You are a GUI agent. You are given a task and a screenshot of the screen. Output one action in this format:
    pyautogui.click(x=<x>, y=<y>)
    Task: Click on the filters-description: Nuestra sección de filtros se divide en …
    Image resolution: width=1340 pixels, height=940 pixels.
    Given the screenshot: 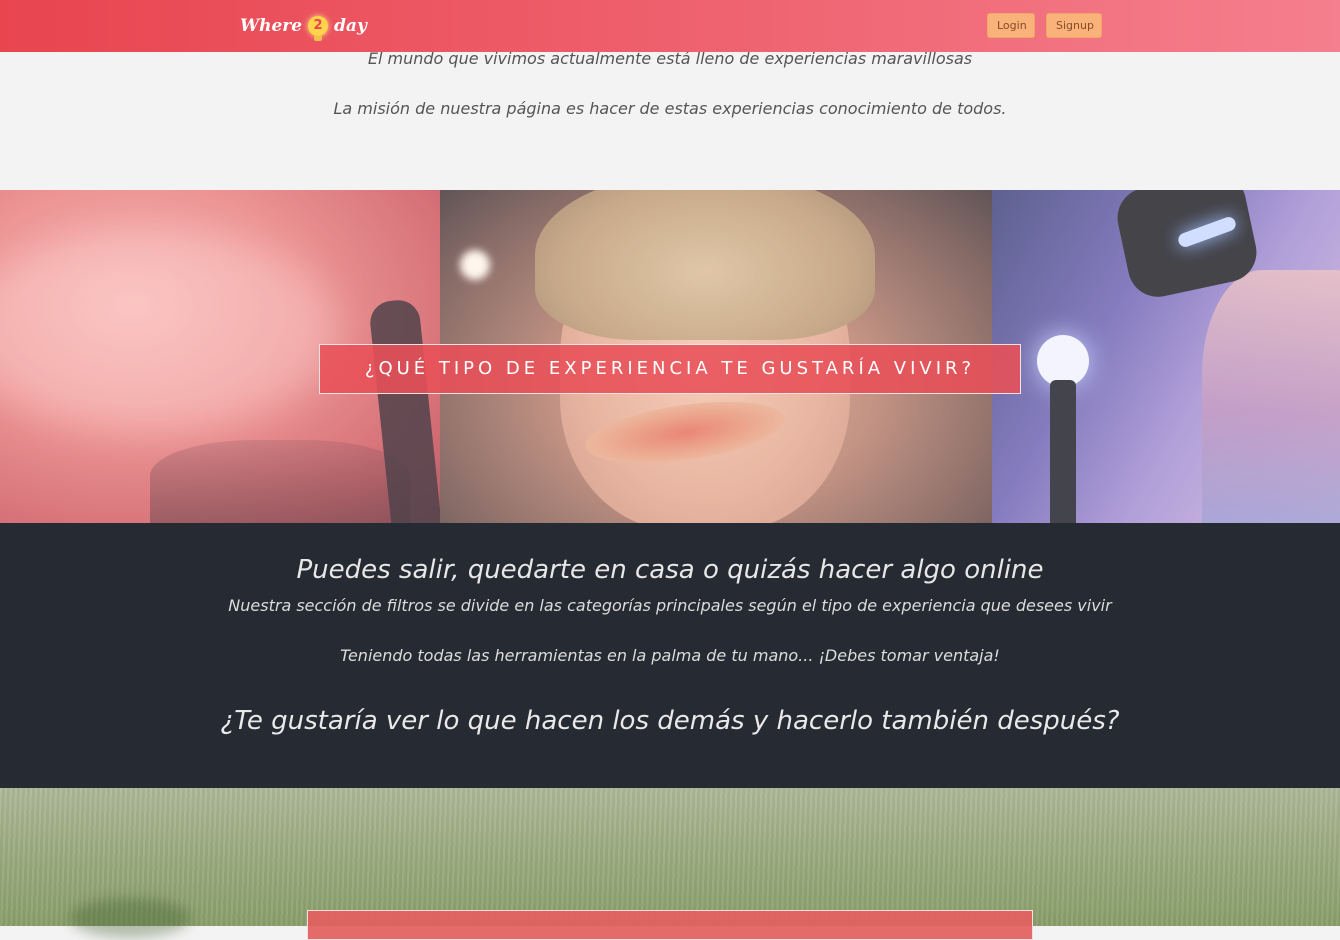 What is the action you would take?
    pyautogui.click(x=670, y=605)
    